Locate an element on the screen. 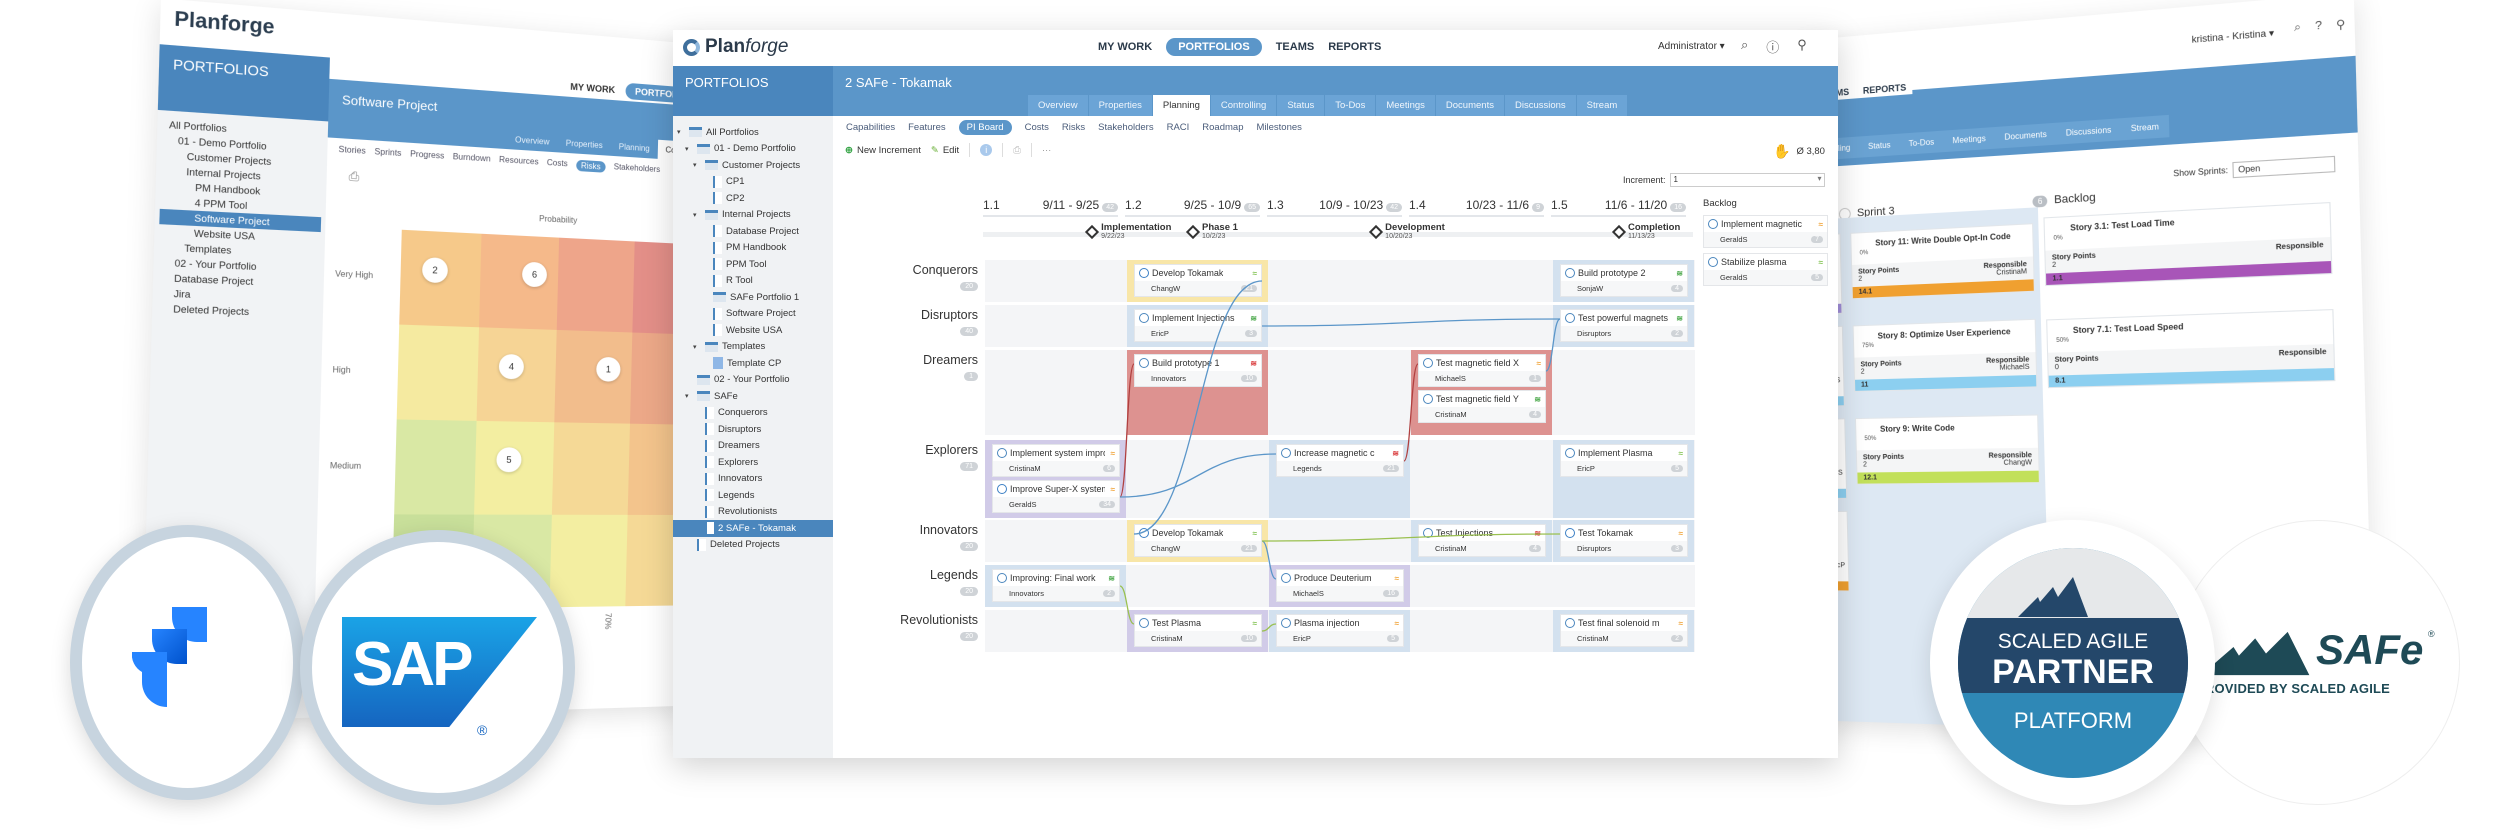 Image resolution: width=2500 pixels, height=833 pixels. tab-documents: Documents is located at coordinates (1469, 105).